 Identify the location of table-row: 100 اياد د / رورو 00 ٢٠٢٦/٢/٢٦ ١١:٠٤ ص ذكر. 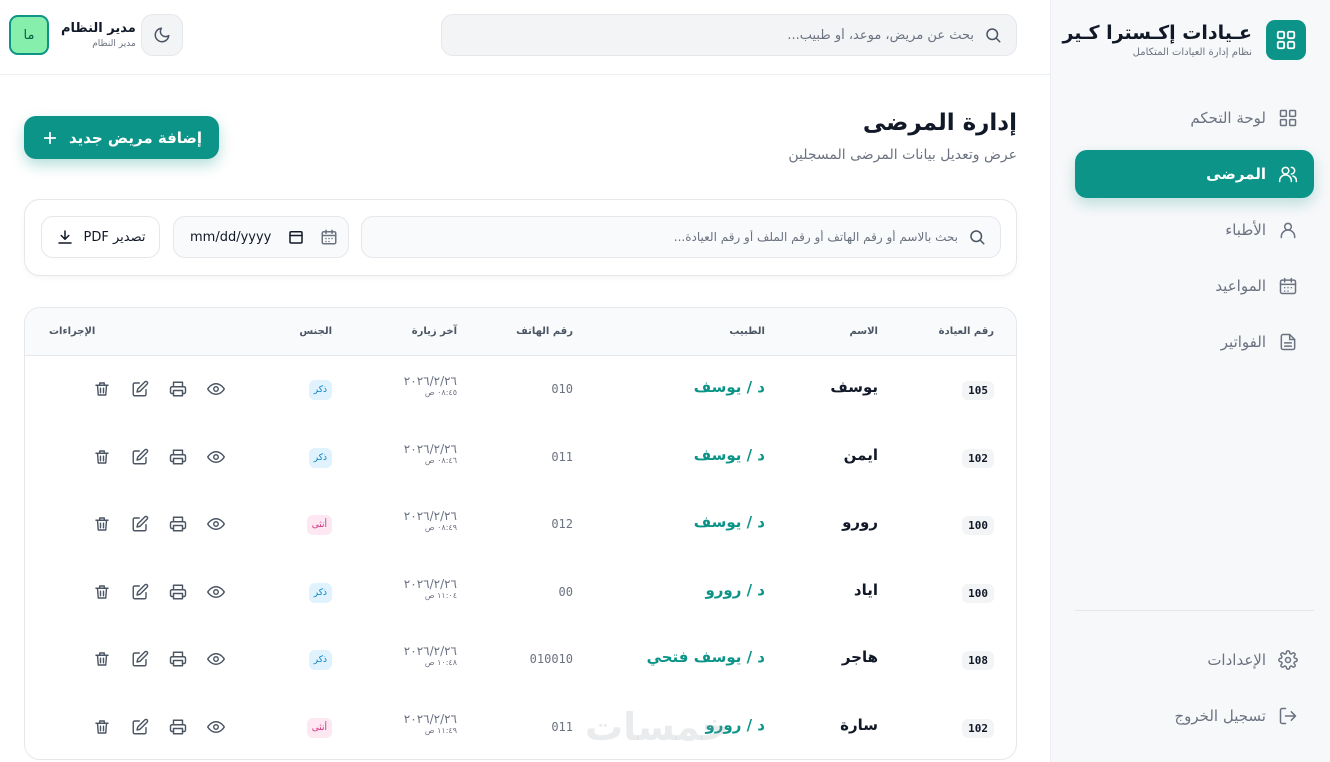
(520, 592).